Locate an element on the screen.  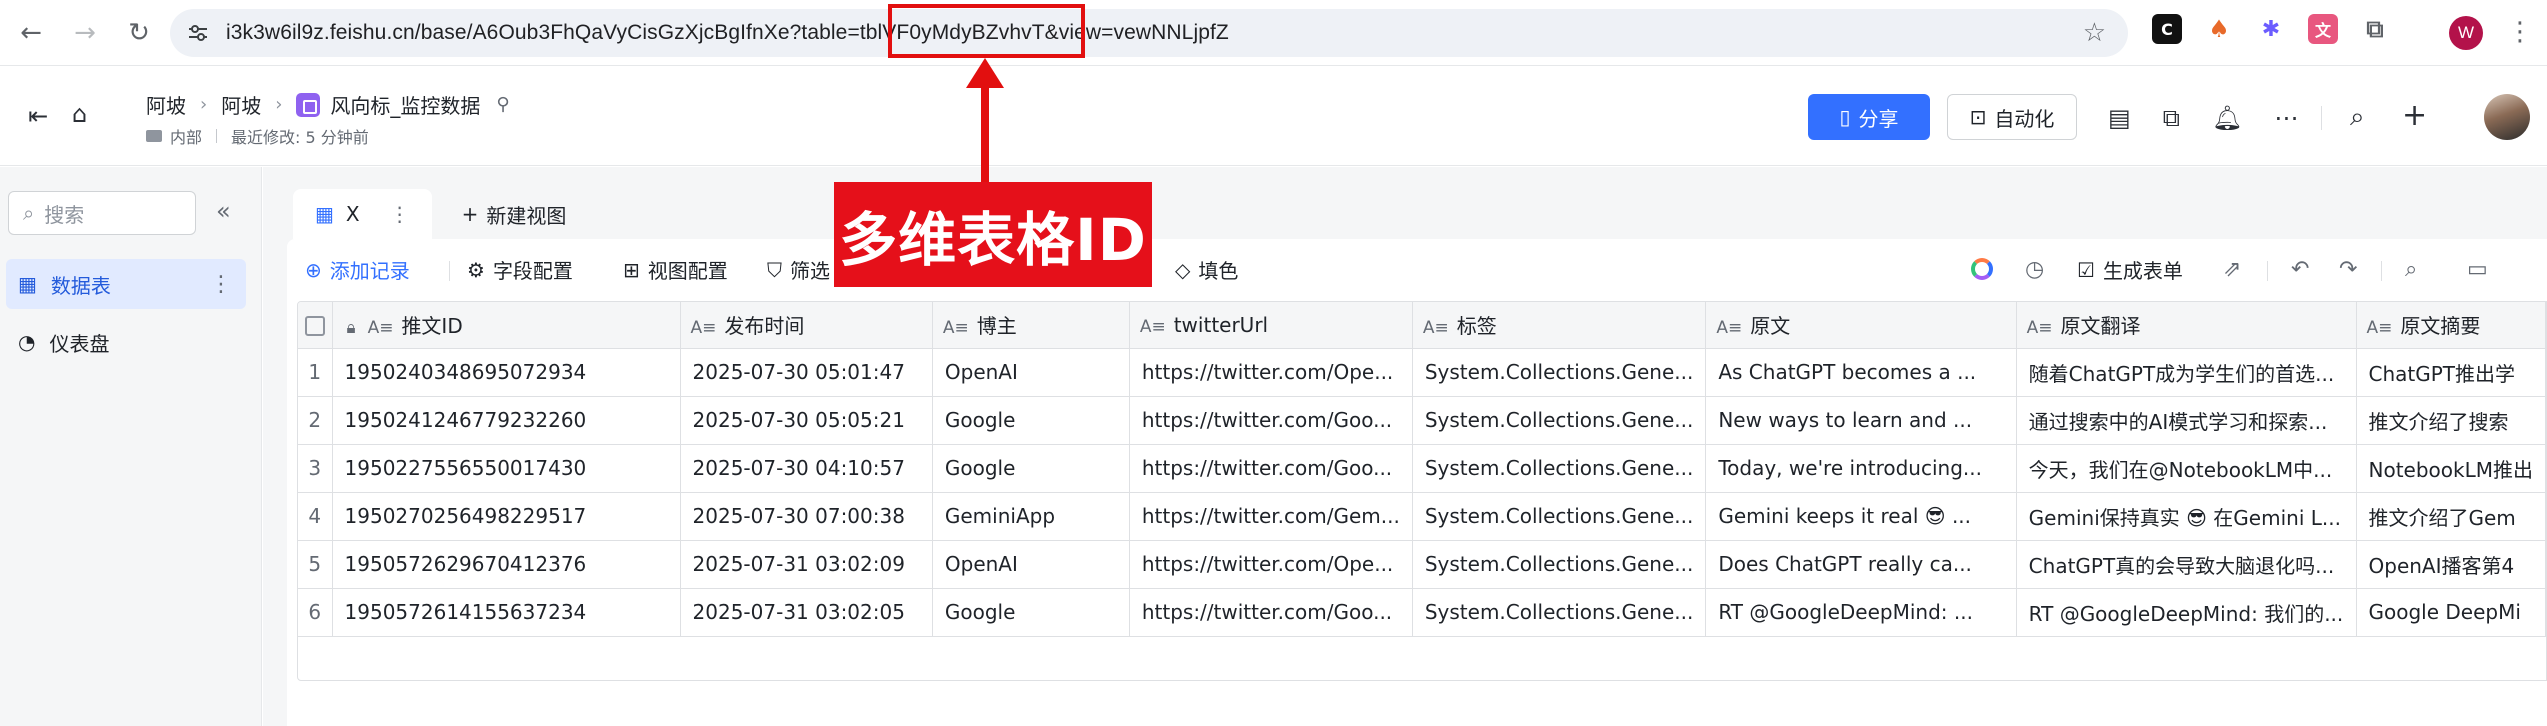
history-icon: ◷ is located at coordinates (2034, 269).